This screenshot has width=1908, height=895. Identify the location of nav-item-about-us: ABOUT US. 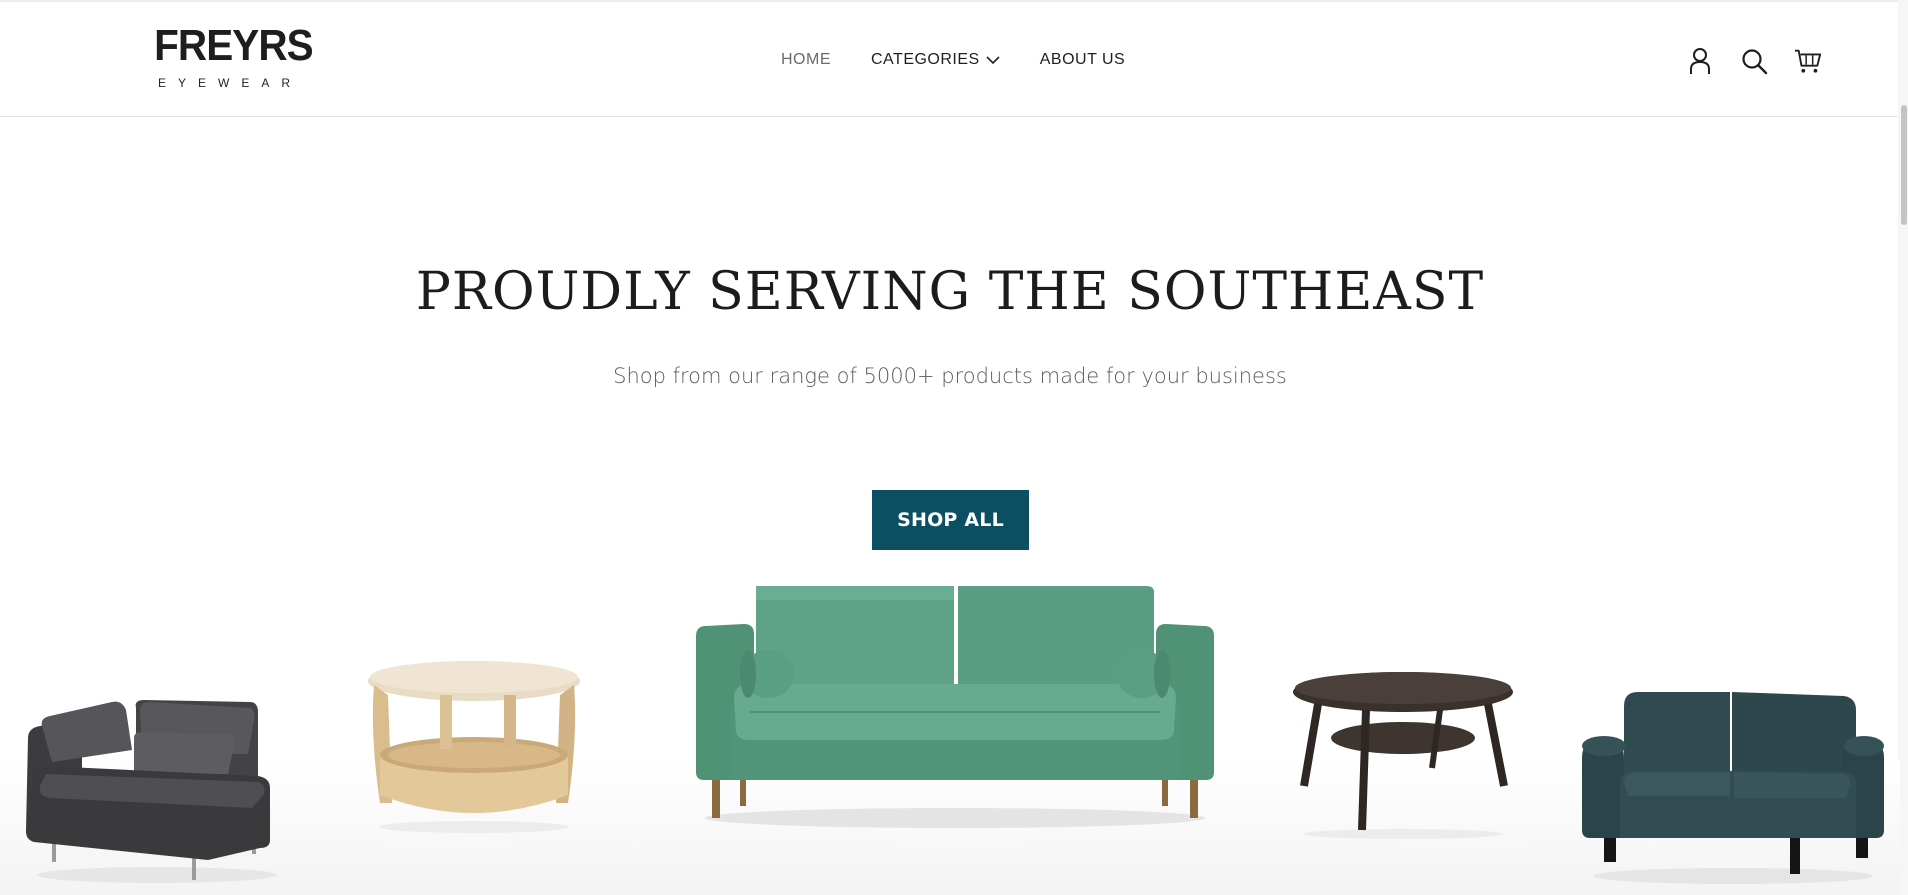
(1083, 60).